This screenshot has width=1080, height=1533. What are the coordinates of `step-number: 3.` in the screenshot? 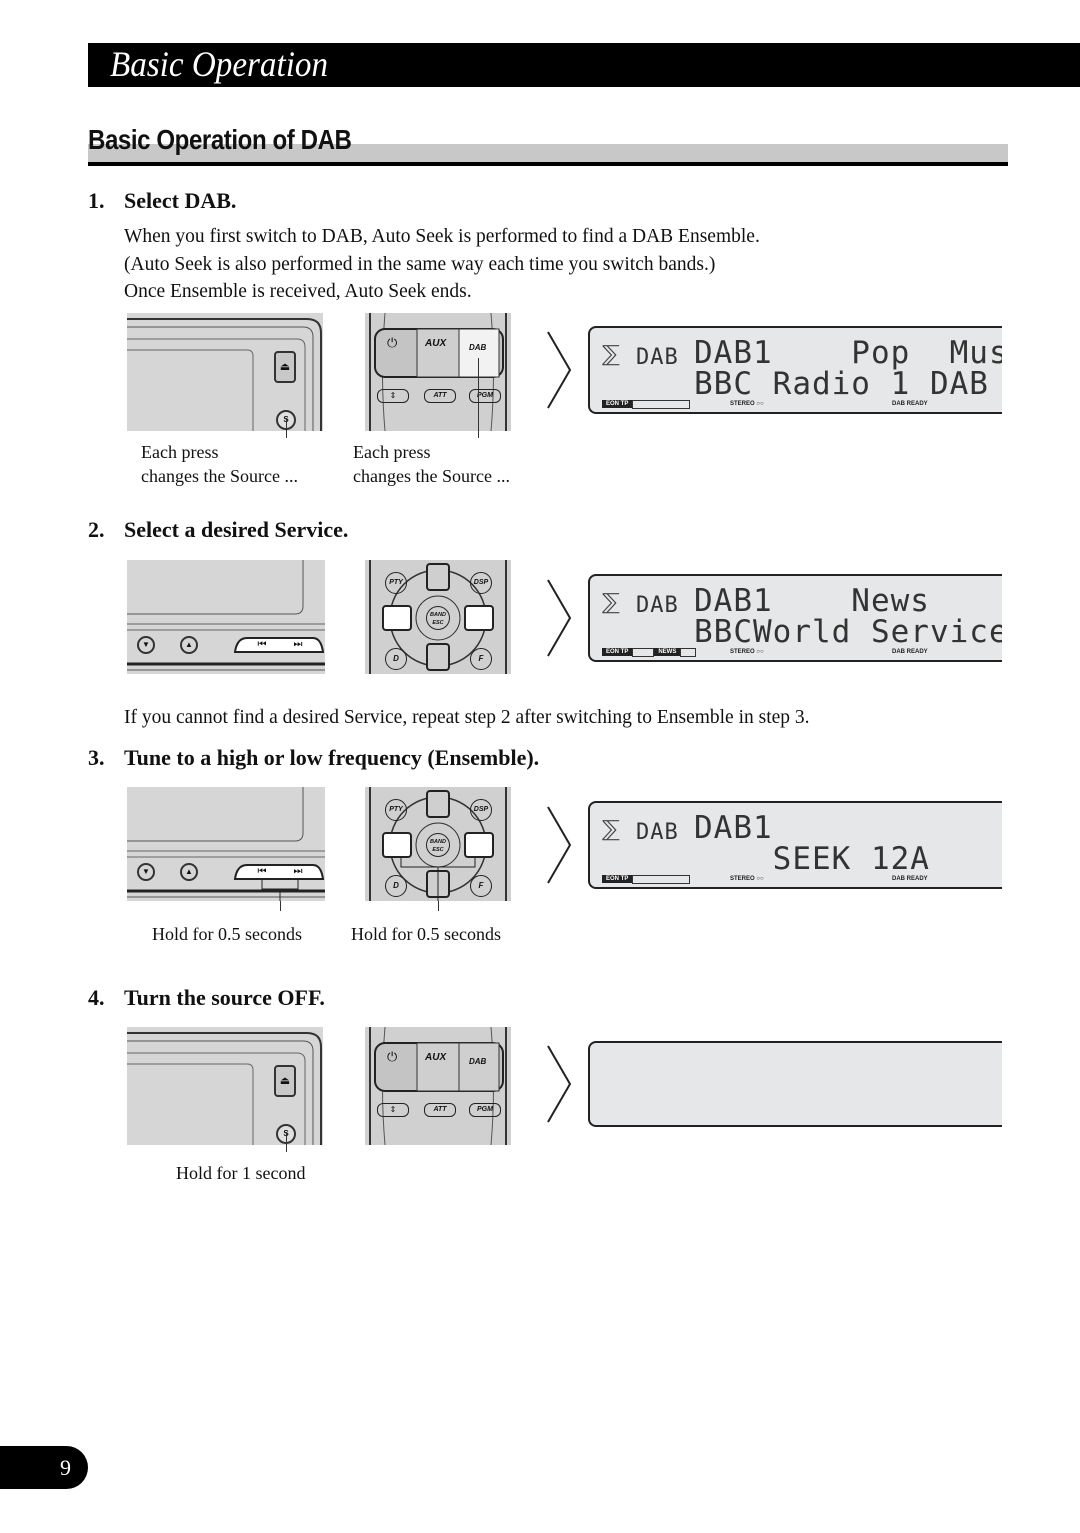 It's located at (96, 757).